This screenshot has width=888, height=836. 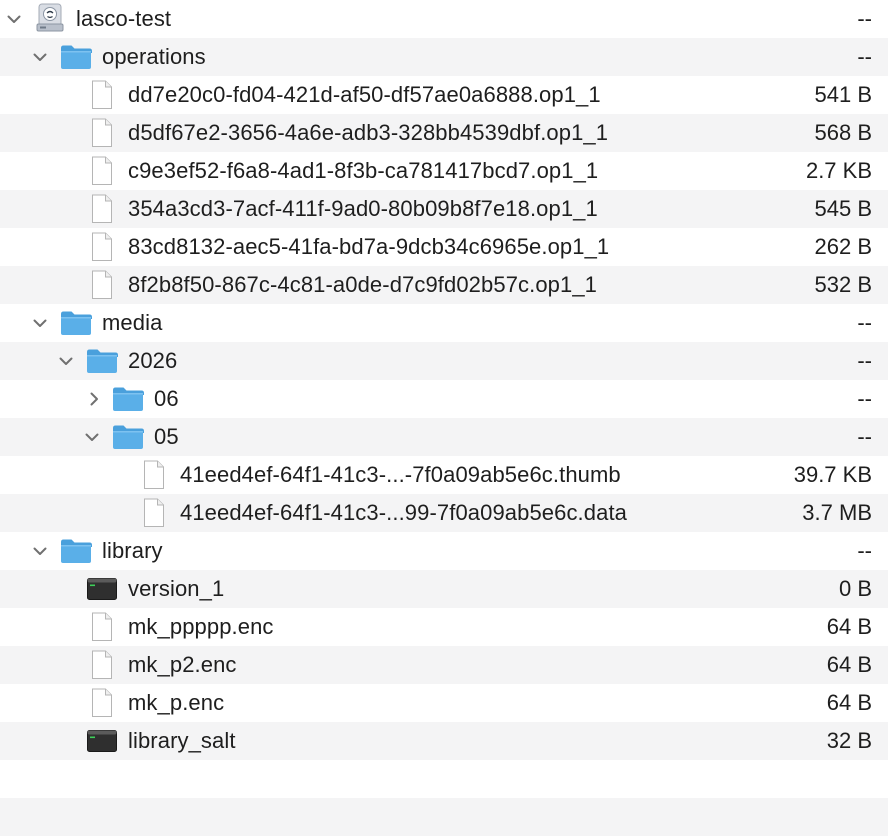 What do you see at coordinates (182, 740) in the screenshot?
I see `item-name: library_salt` at bounding box center [182, 740].